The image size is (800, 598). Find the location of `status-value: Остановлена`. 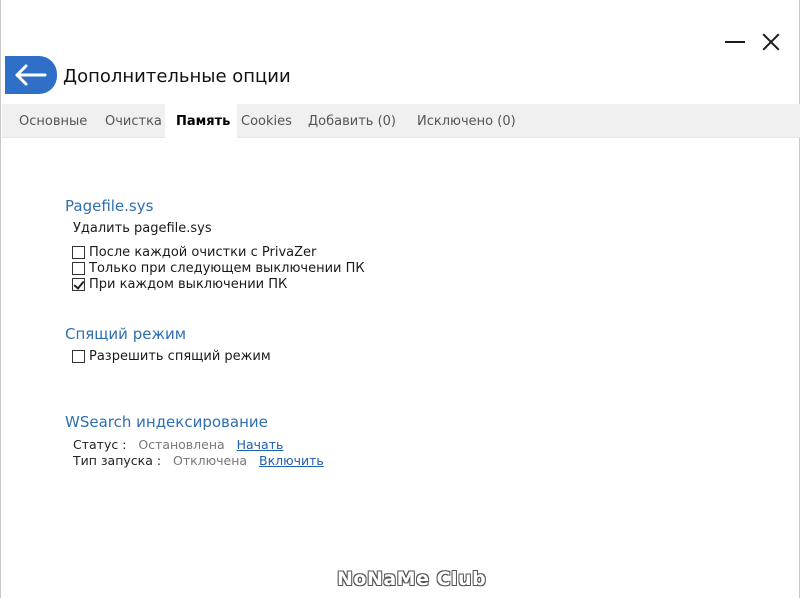

status-value: Остановлена is located at coordinates (181, 444).